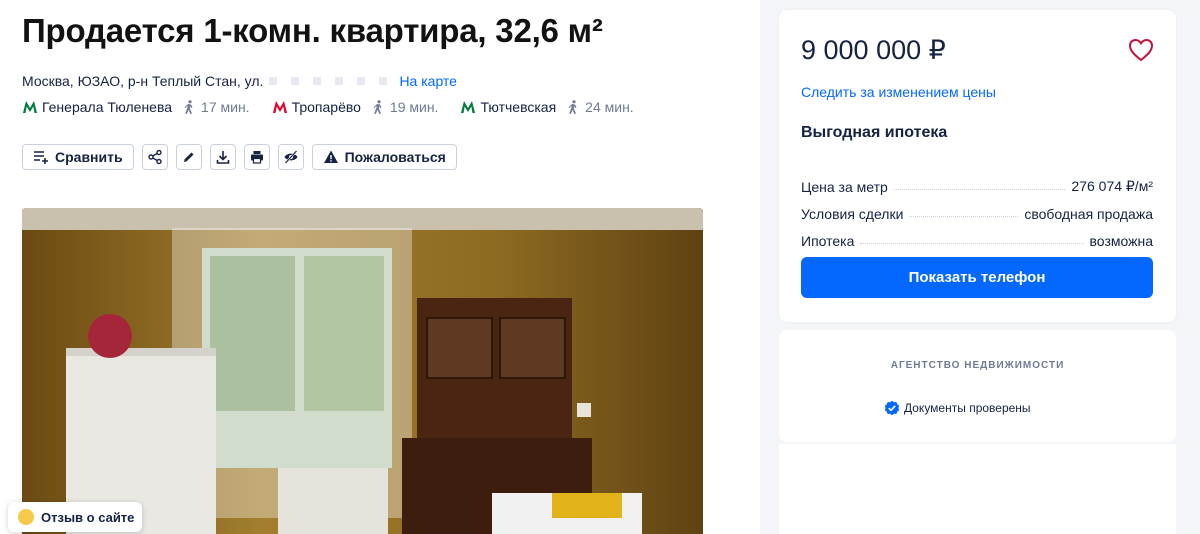 The width and height of the screenshot is (1200, 534). I want to click on compare-button: Сравнить, so click(78, 157).